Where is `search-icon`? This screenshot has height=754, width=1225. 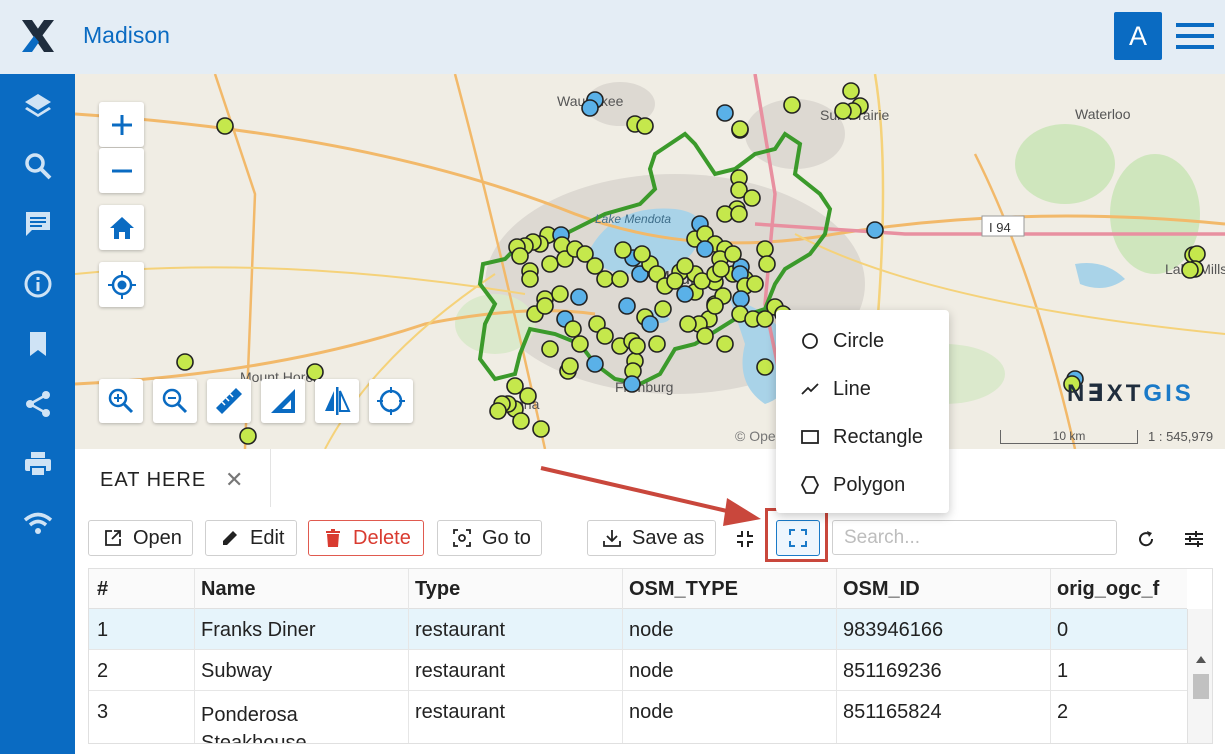 search-icon is located at coordinates (38, 166).